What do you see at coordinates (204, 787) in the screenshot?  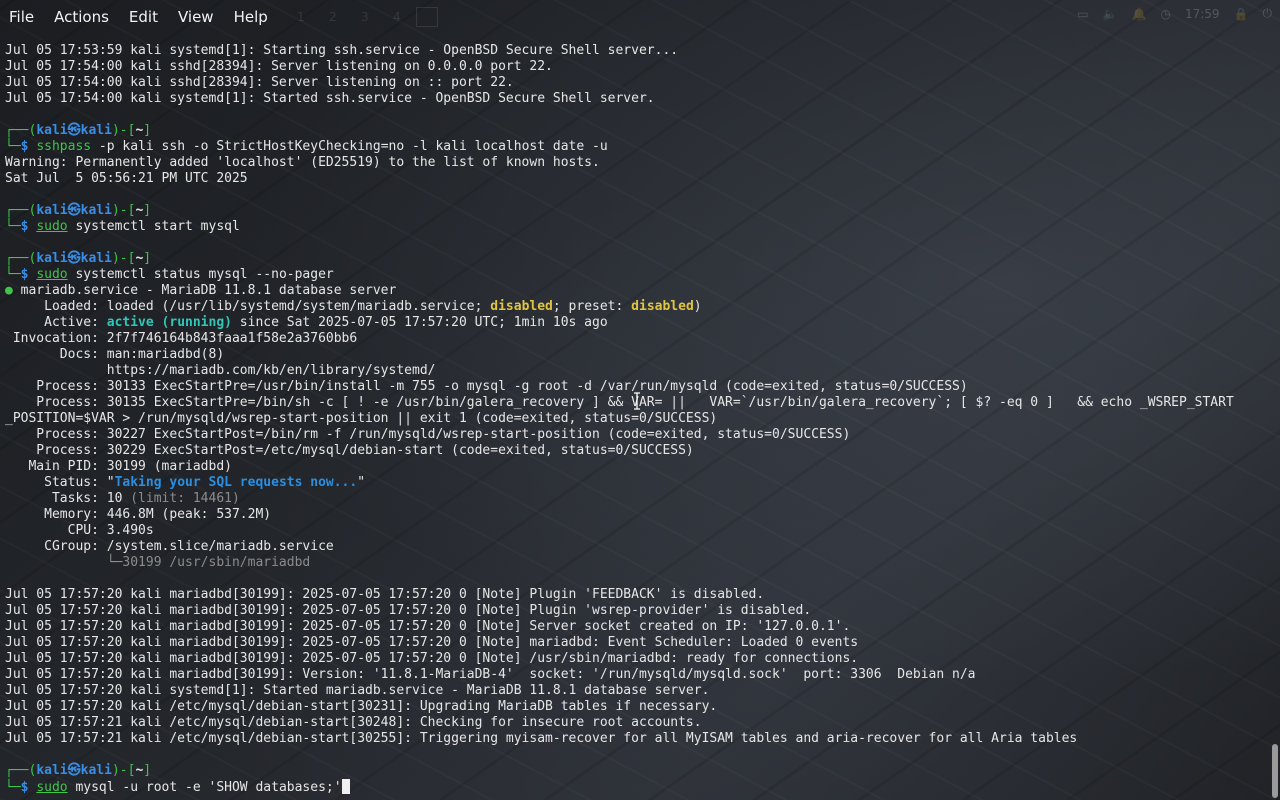 I see `command-args: mysql -u root -e 'SHOW databases;'` at bounding box center [204, 787].